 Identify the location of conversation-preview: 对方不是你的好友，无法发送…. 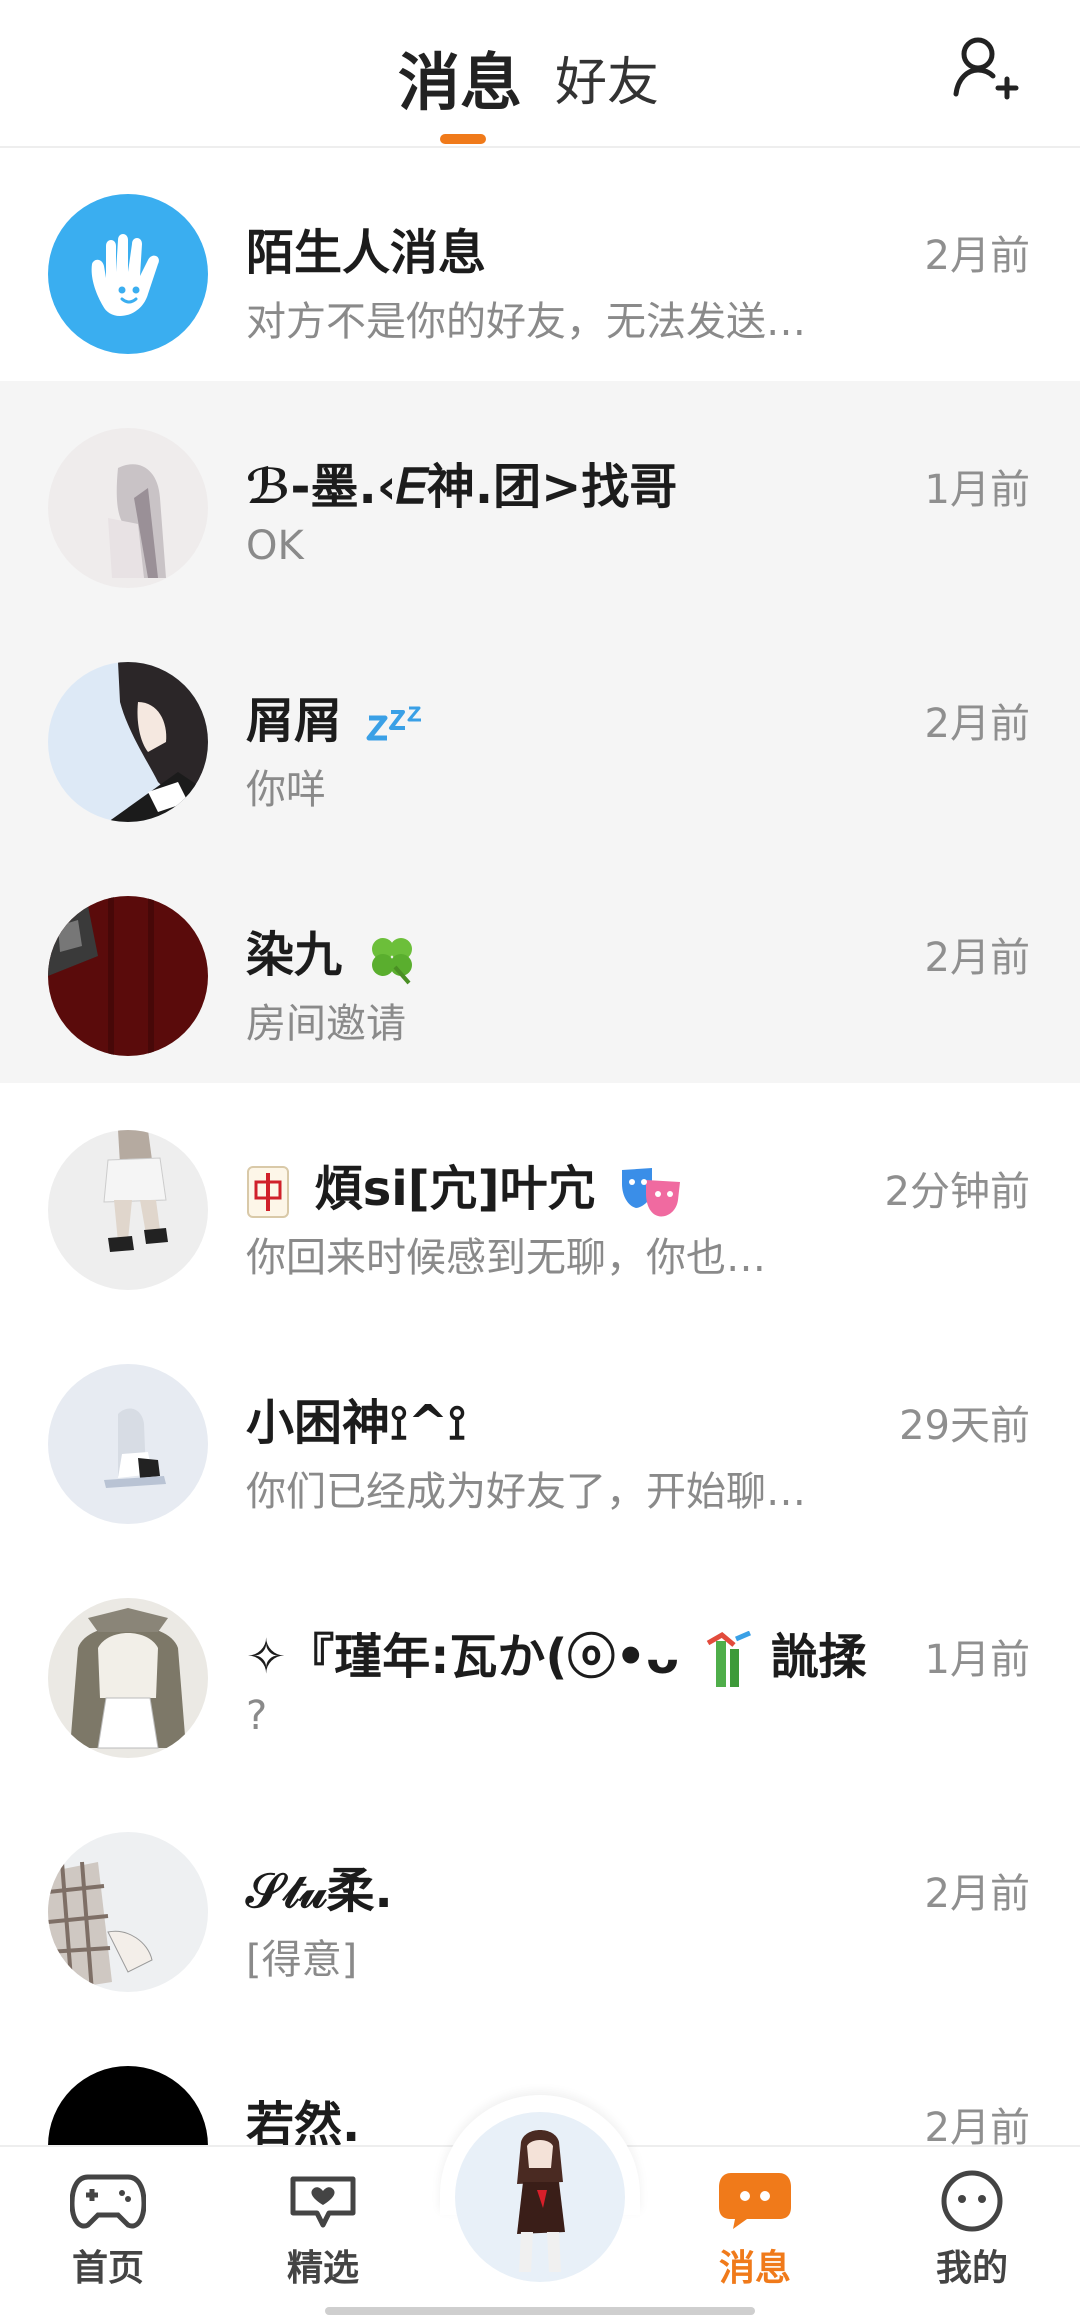
(526, 322).